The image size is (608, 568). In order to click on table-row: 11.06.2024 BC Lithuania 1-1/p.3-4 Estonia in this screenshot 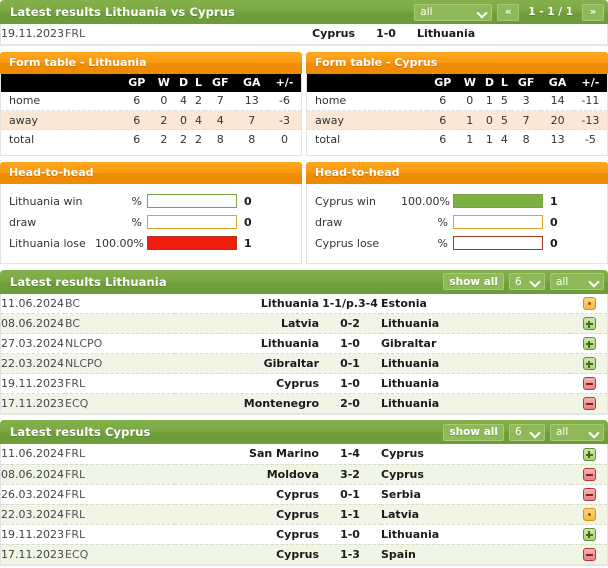, I will do `click(304, 303)`.